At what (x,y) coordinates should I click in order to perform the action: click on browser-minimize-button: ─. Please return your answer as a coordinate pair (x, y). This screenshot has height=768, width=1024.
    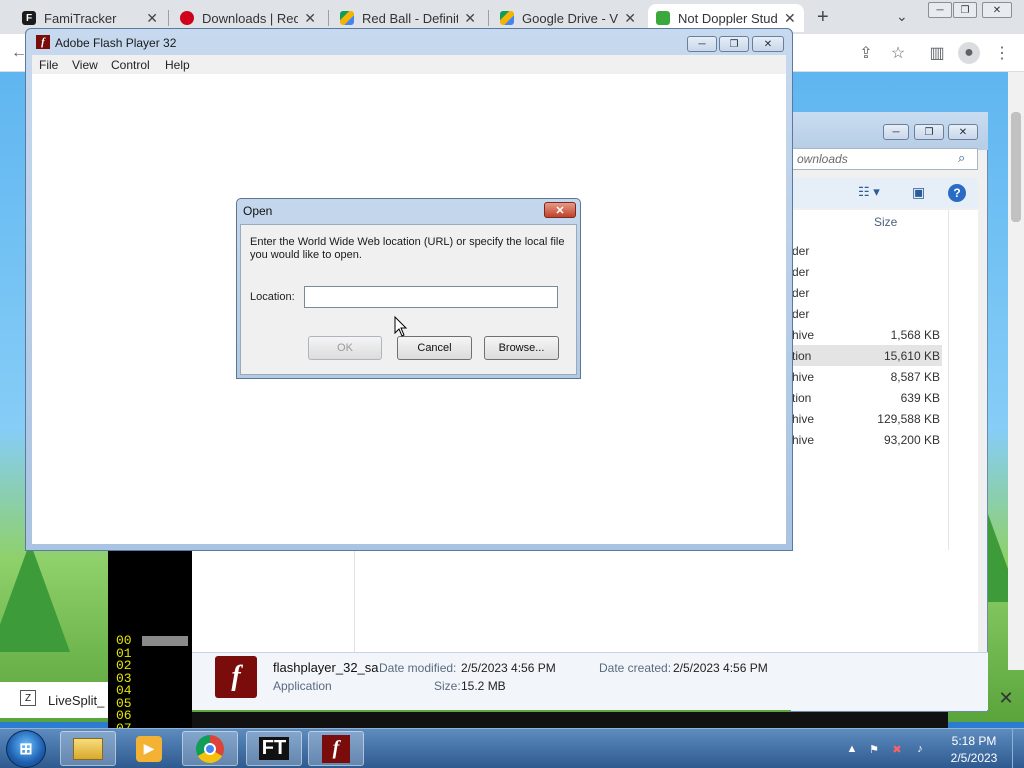
    Looking at the image, I should click on (940, 10).